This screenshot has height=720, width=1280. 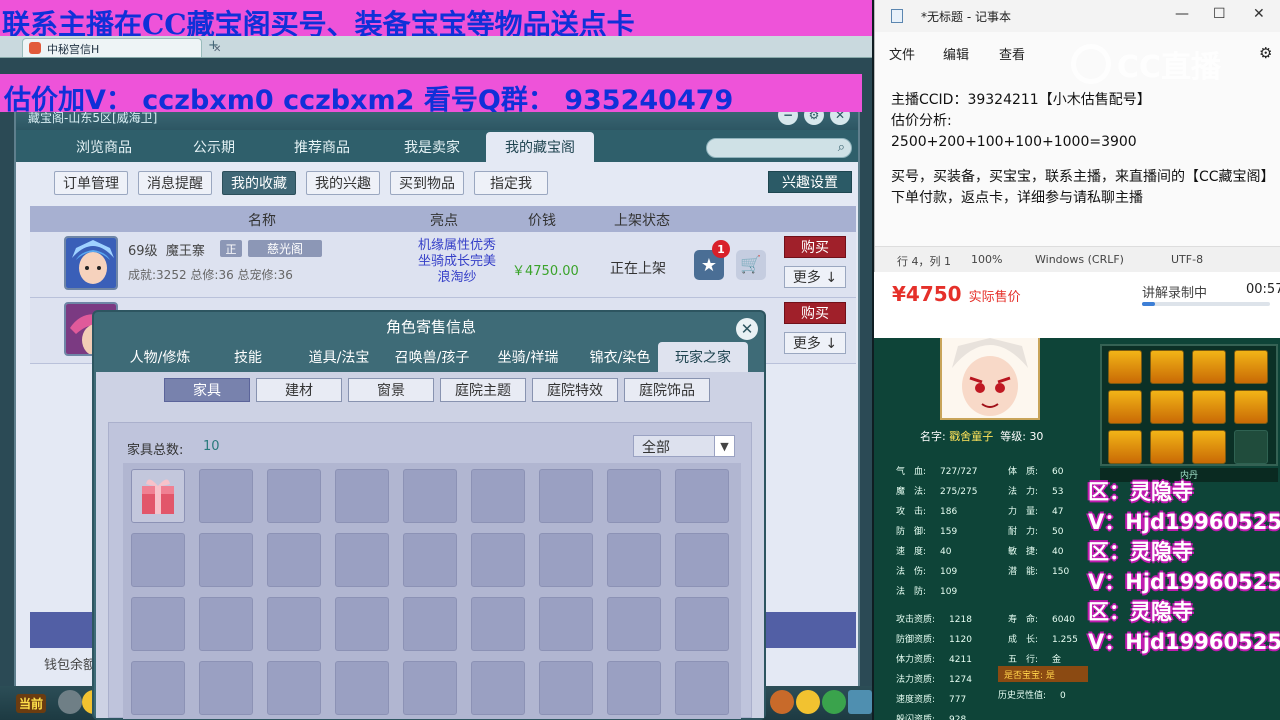 I want to click on filter-materials: 建材, so click(x=299, y=390).